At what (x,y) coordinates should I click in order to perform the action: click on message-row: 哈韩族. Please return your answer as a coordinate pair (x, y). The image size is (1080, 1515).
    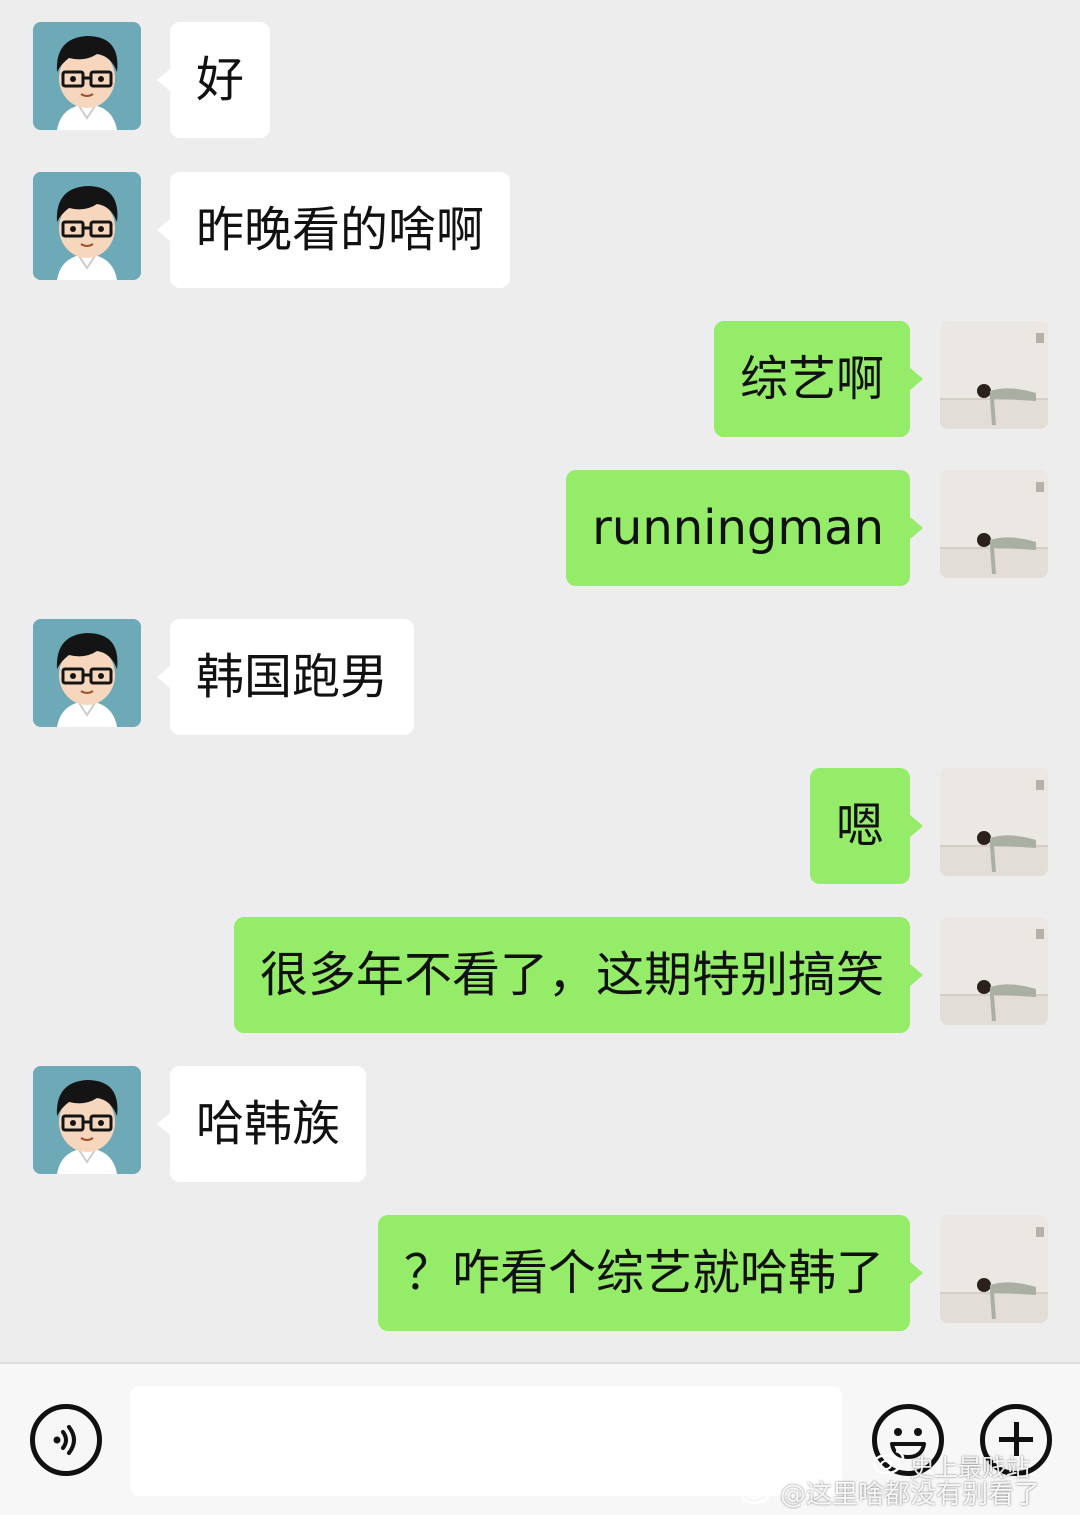
    Looking at the image, I should click on (540, 1125).